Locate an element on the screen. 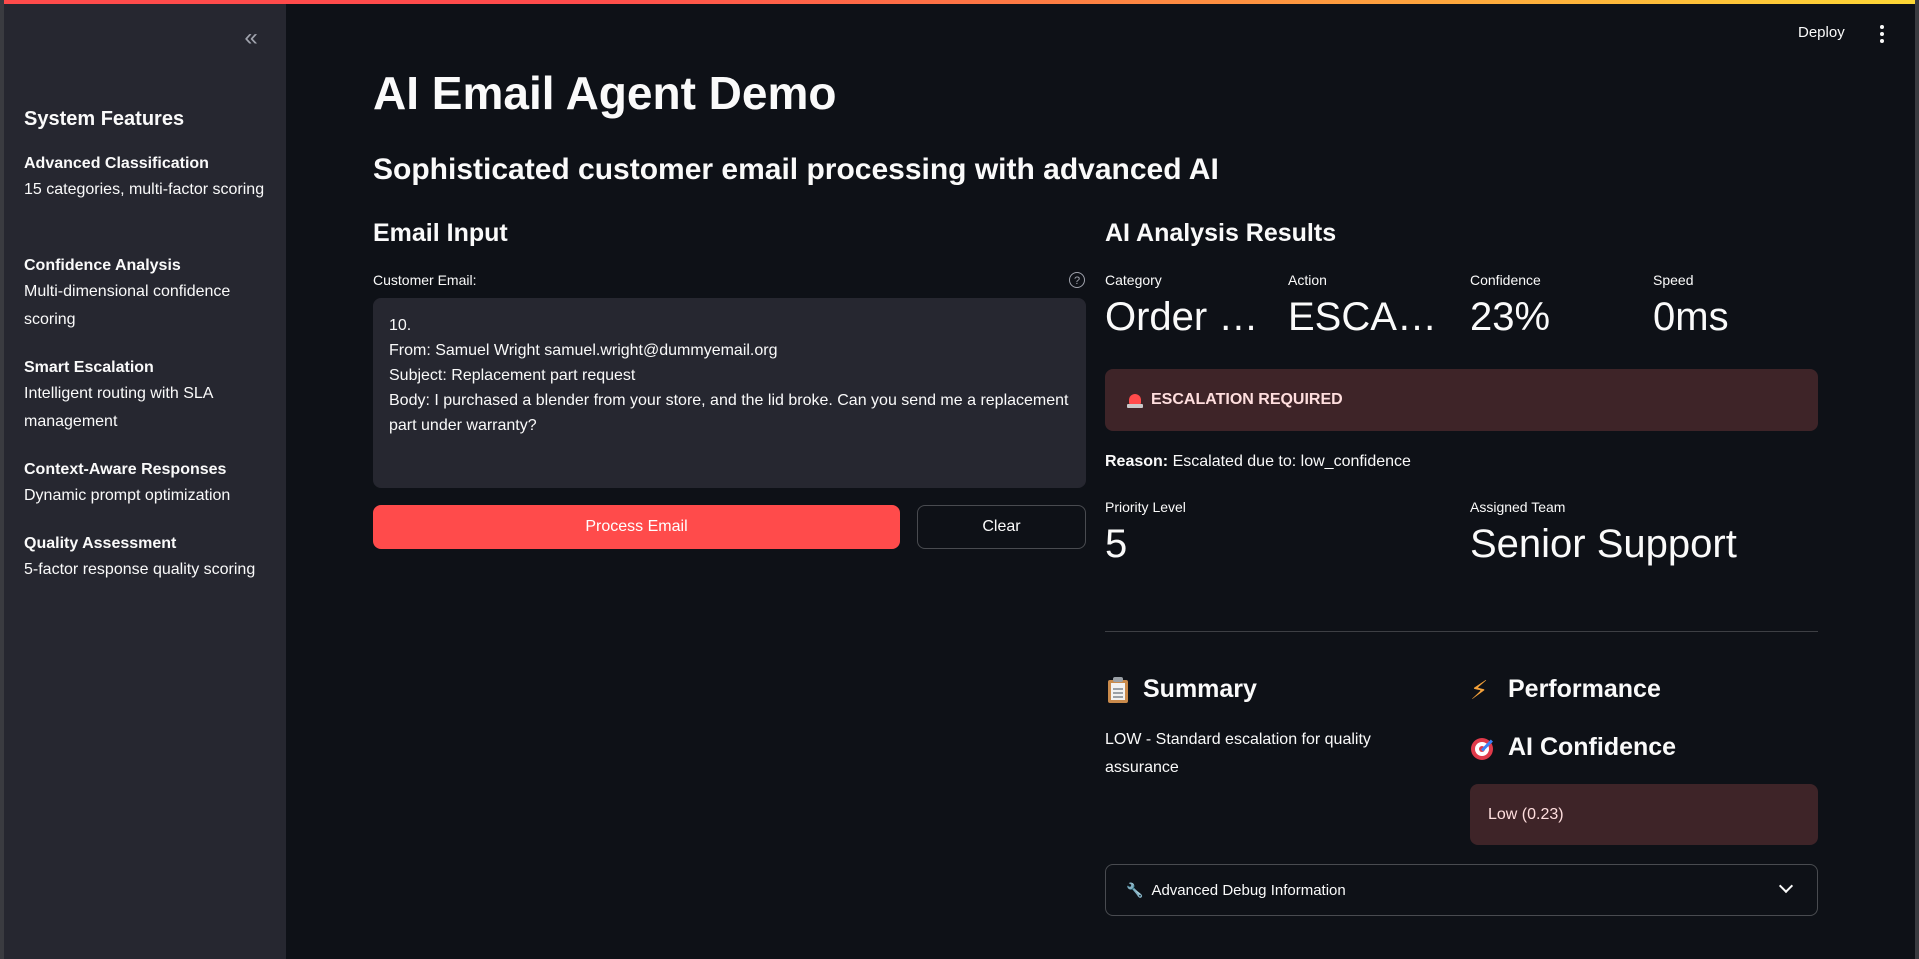  reason-label: Reason: is located at coordinates (1137, 461).